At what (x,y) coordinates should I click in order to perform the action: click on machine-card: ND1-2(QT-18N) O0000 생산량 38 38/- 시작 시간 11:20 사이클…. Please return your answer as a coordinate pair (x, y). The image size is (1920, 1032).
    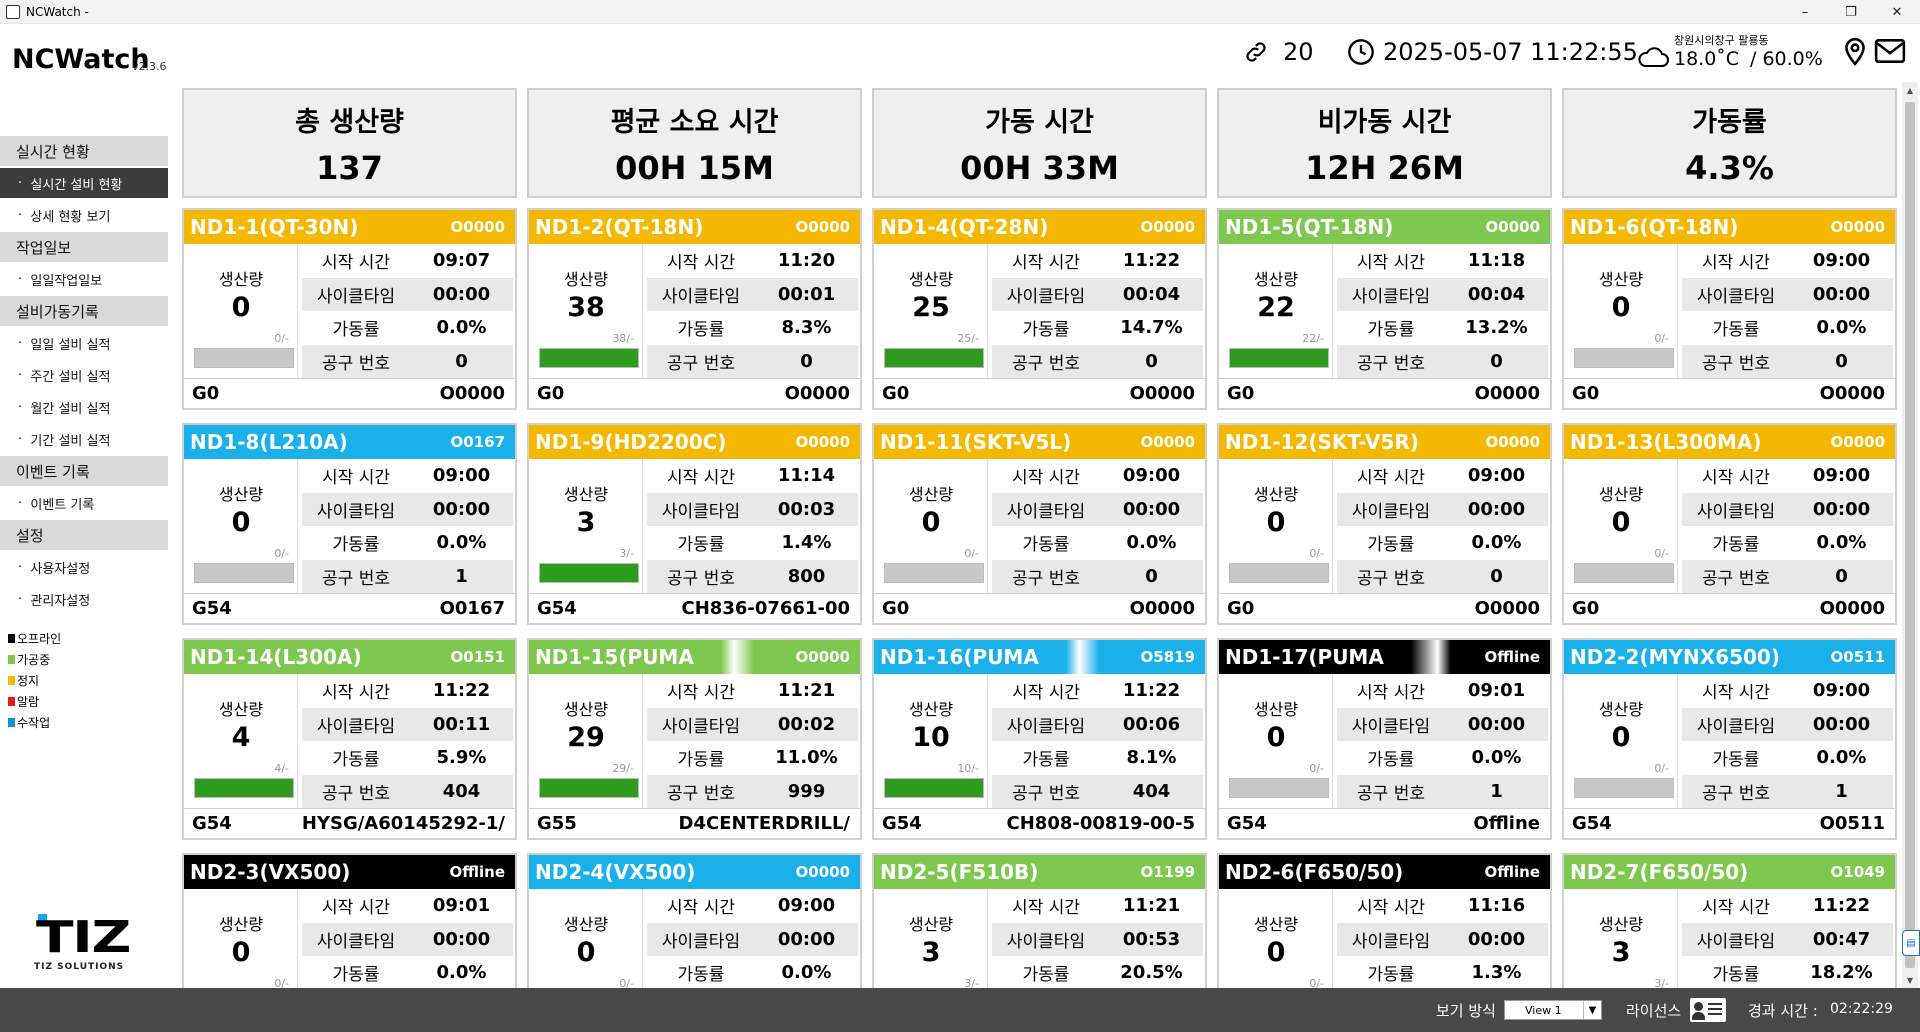
    Looking at the image, I should click on (694, 309).